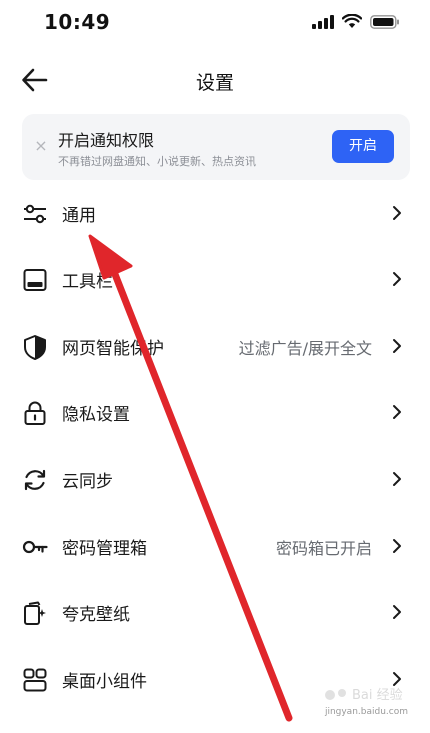 This screenshot has width=430, height=733. What do you see at coordinates (157, 161) in the screenshot?
I see `notice-subtitle: 不再错过网盘通知、小说更新、热点资讯` at bounding box center [157, 161].